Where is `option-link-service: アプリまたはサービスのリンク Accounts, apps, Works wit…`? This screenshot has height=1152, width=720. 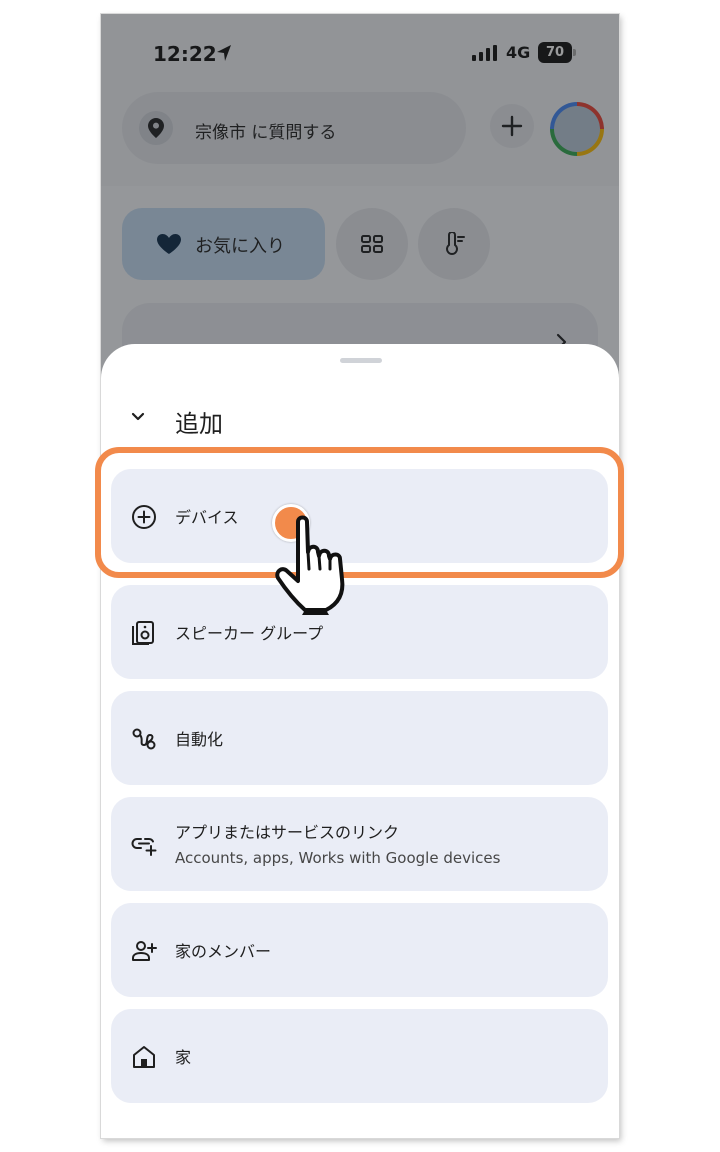
option-link-service: アプリまたはサービスのリンク Accounts, apps, Works wit… is located at coordinates (359, 844).